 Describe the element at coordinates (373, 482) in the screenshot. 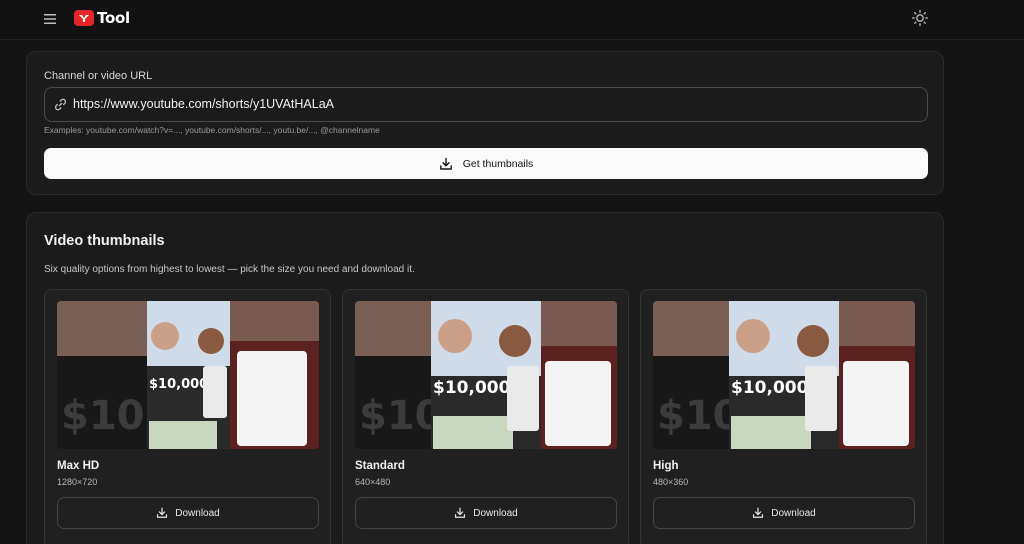

I see `thumbnail-resolution: 640×480` at that location.